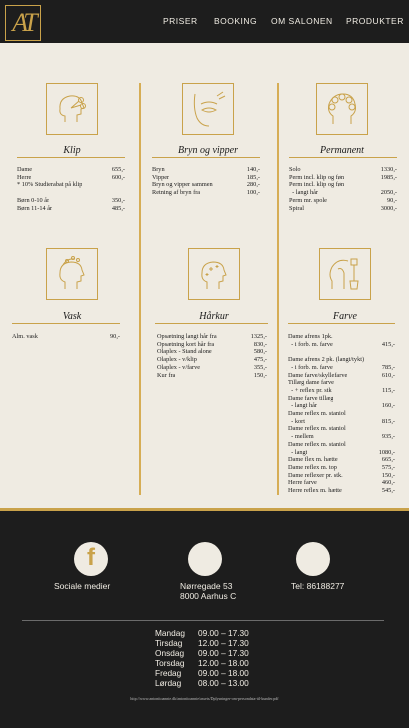 The image size is (409, 728). I want to click on head-scissors-icon, so click(72, 108).